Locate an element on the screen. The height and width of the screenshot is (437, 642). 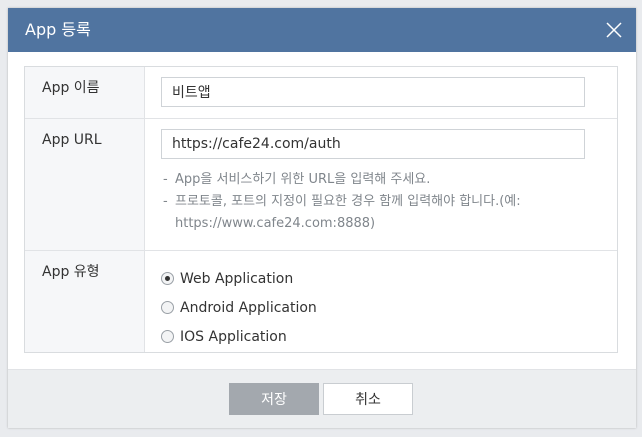
dialog-header: App 등록 is located at coordinates (322, 30).